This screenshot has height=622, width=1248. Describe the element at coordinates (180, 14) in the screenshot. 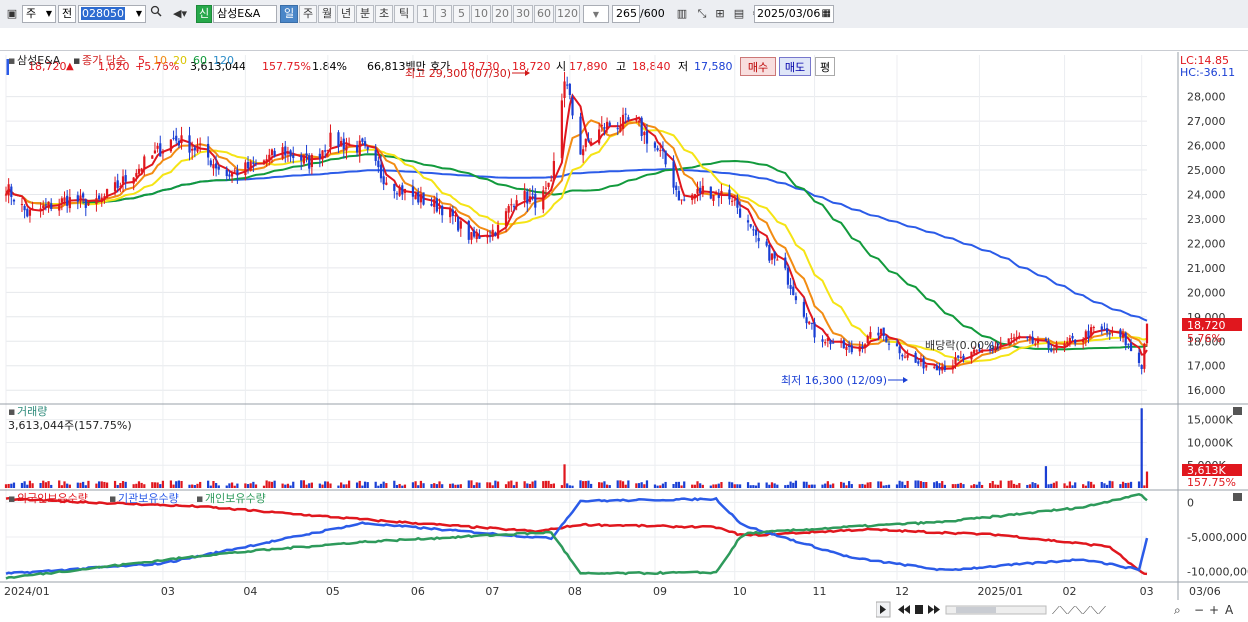

I see `speaker-icon: ◀▾` at that location.